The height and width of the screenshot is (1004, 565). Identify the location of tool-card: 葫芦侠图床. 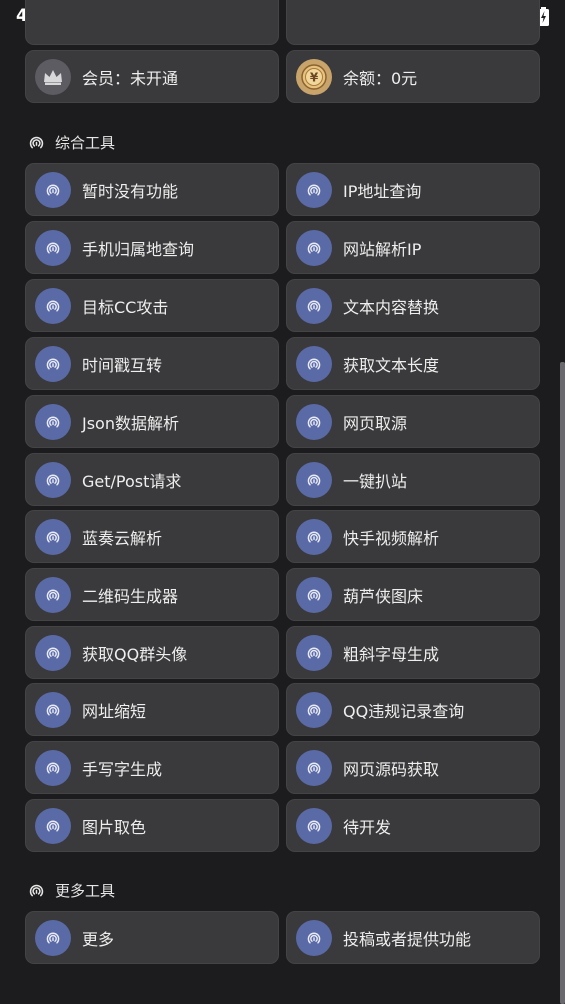
(413, 594).